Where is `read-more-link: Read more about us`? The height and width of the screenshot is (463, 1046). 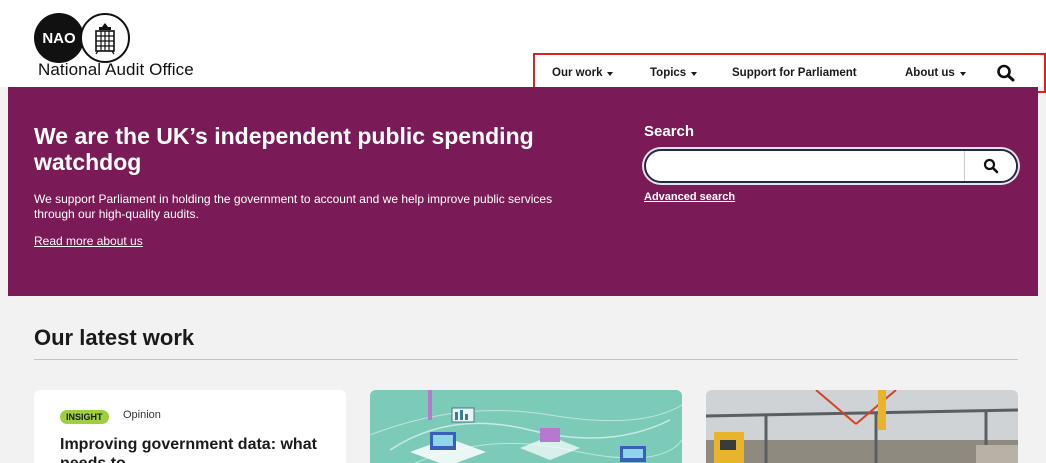 read-more-link: Read more about us is located at coordinates (88, 241).